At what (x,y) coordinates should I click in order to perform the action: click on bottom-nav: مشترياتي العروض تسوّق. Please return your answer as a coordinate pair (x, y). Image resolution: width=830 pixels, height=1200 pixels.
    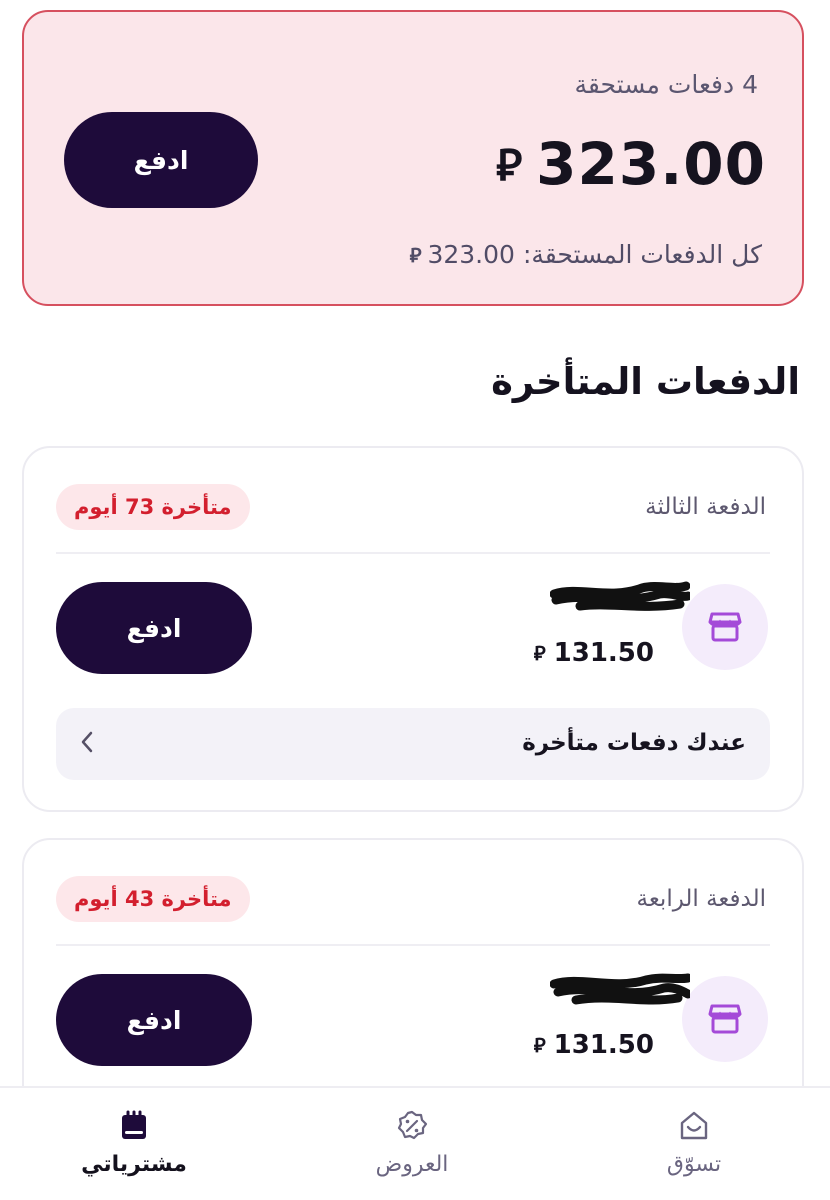
    Looking at the image, I should click on (415, 1143).